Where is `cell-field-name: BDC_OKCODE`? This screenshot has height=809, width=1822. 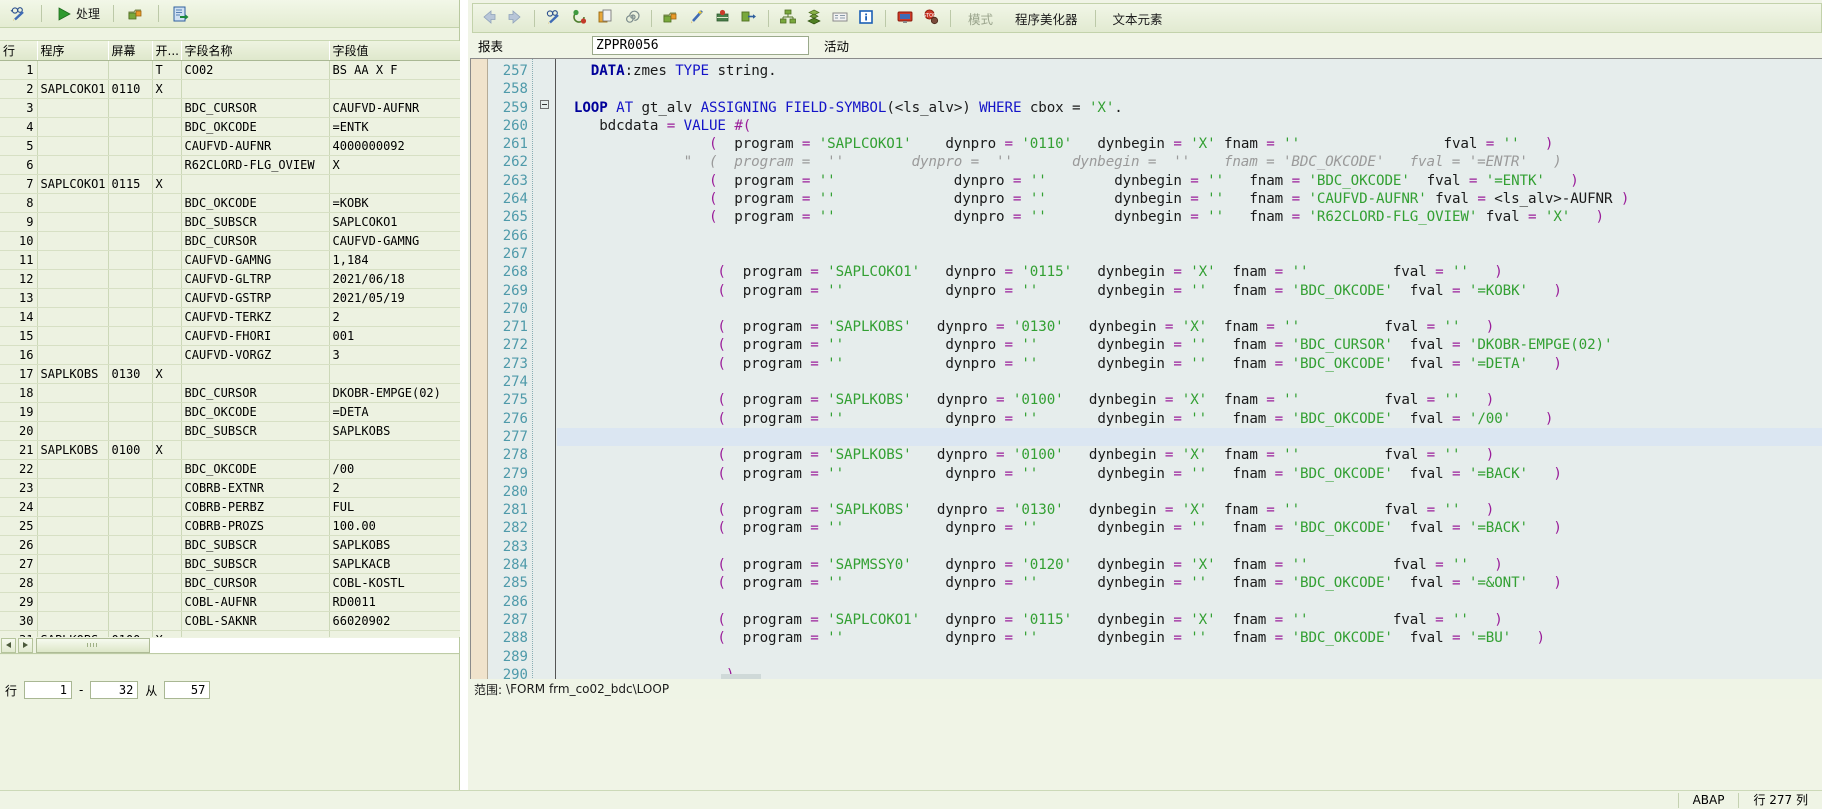
cell-field-name: BDC_OKCODE is located at coordinates (255, 469).